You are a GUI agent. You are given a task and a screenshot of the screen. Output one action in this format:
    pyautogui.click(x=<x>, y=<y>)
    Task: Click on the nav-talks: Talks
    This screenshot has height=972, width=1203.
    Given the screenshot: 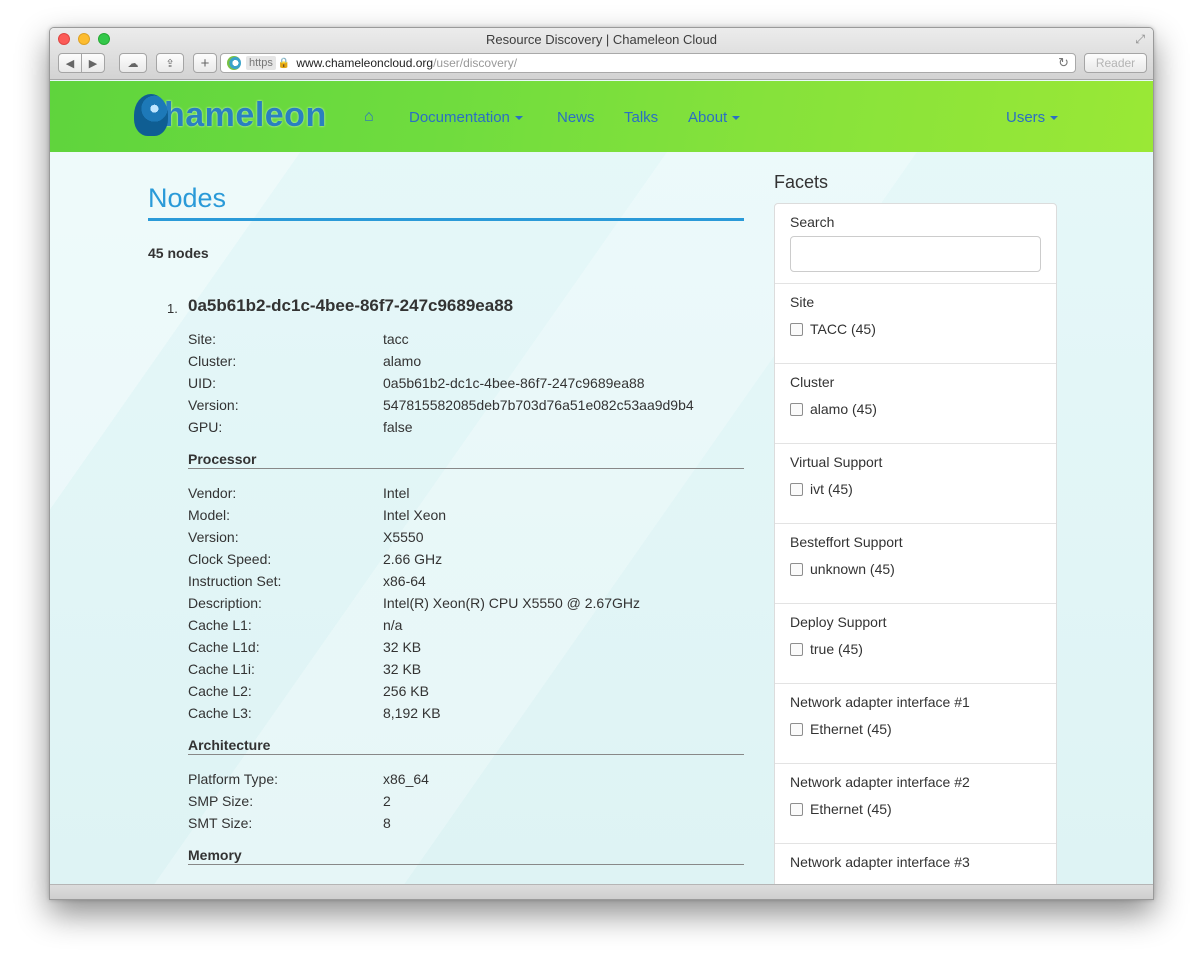 What is the action you would take?
    pyautogui.click(x=641, y=117)
    